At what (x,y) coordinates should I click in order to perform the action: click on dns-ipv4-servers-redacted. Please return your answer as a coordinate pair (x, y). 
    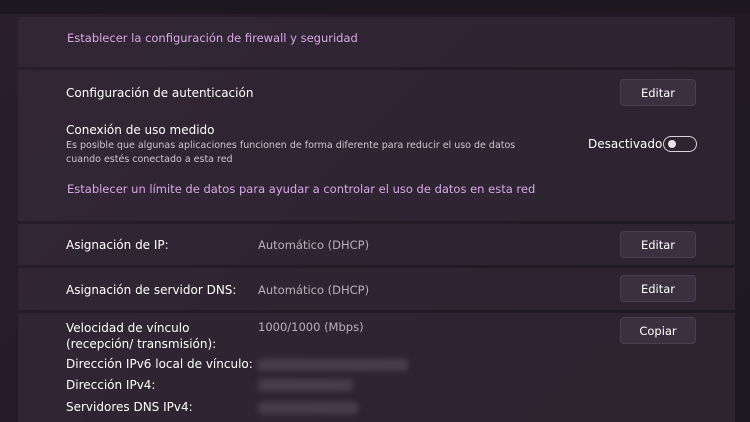
    Looking at the image, I should click on (308, 408).